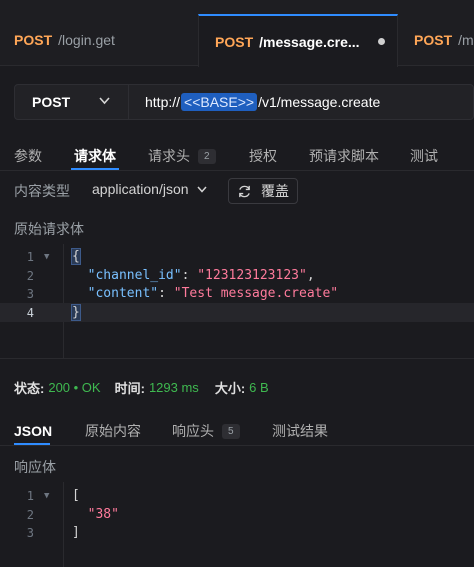 The width and height of the screenshot is (474, 567). I want to click on url-path: /v1/message.create, so click(319, 102).